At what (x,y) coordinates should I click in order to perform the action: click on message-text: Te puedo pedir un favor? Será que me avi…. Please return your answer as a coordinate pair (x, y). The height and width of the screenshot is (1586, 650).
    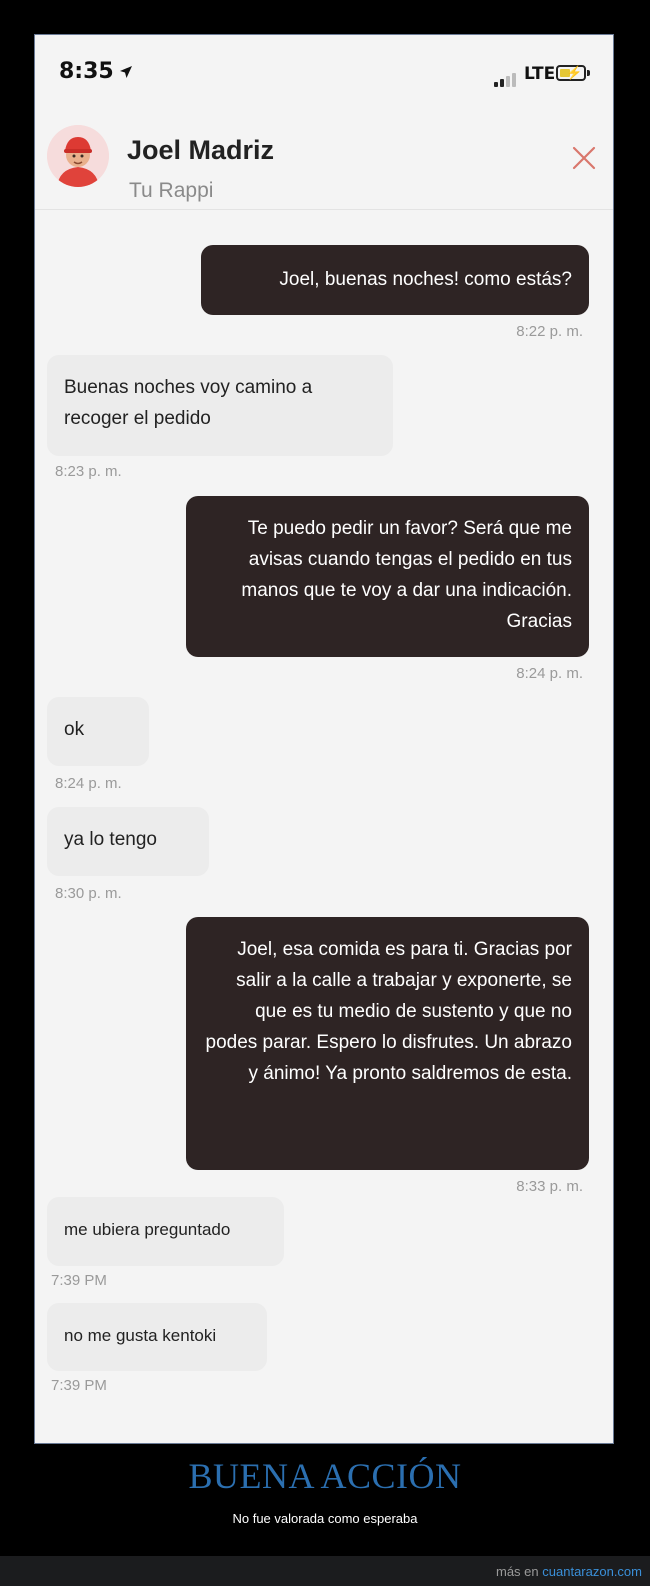
    Looking at the image, I should click on (406, 575).